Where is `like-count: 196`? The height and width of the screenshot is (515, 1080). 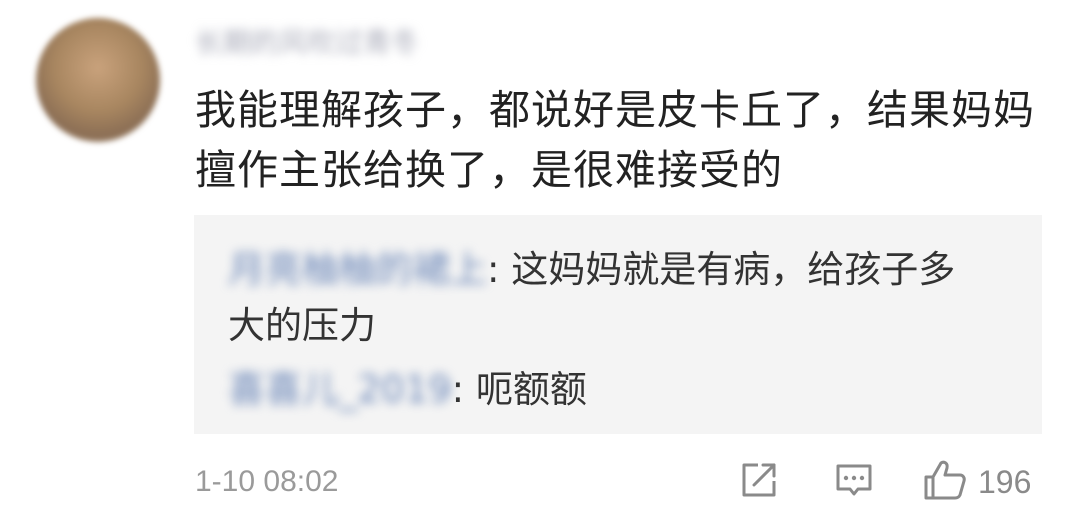 like-count: 196 is located at coordinates (1005, 481).